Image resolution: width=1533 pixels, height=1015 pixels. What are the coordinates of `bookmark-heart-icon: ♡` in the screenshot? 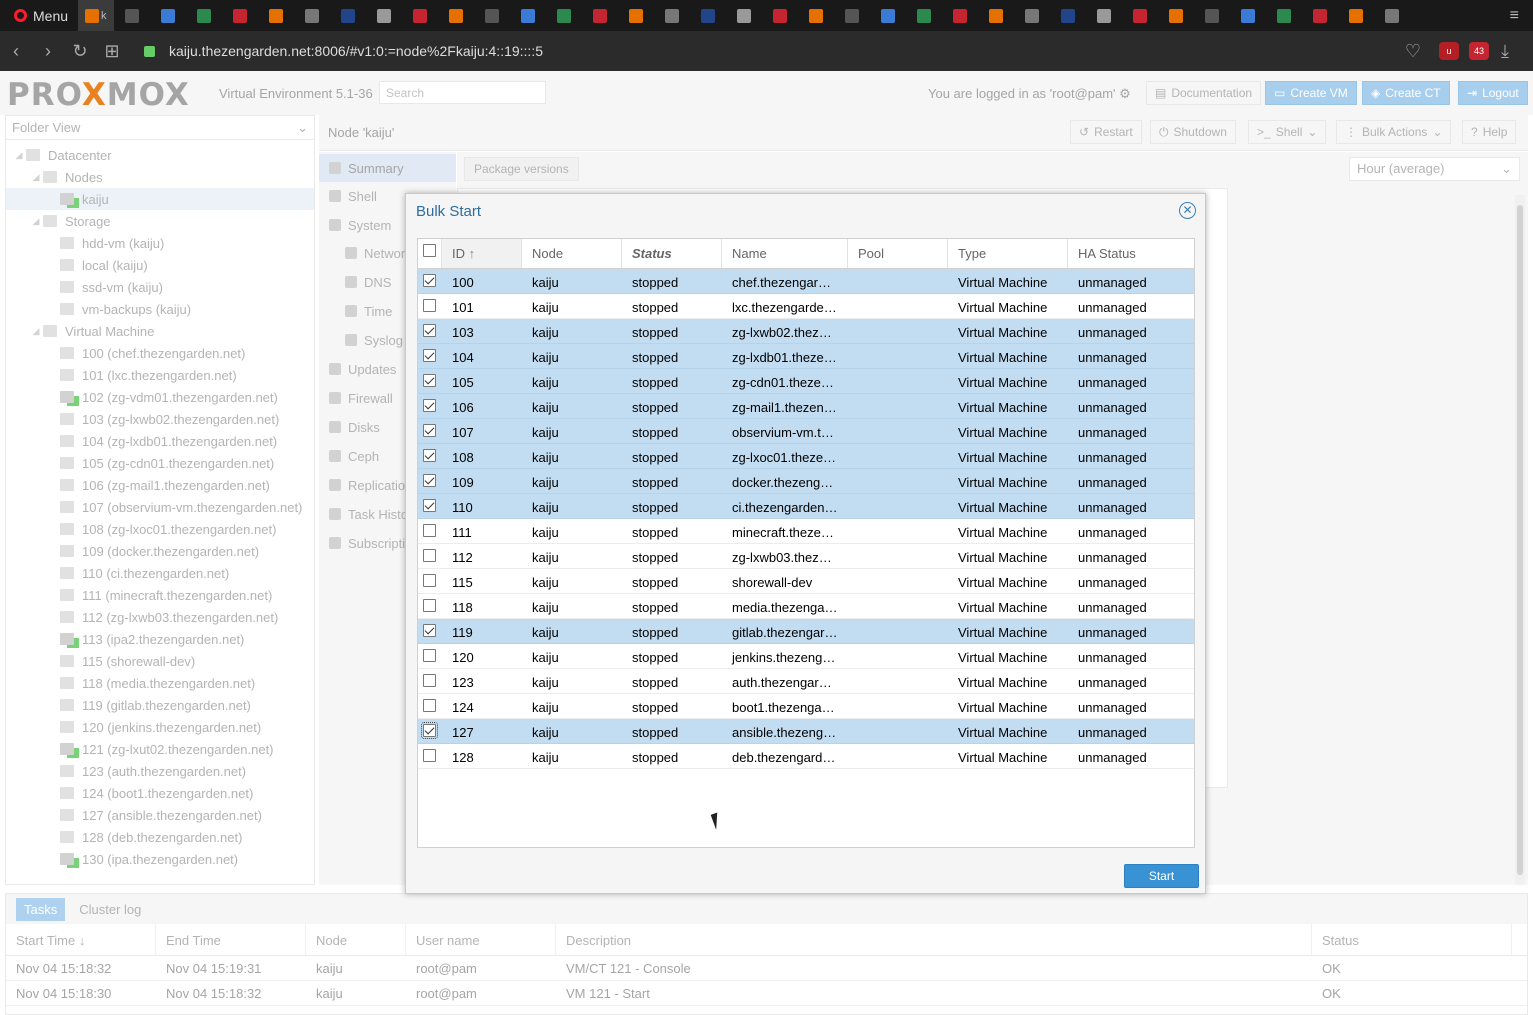 It's located at (1413, 51).